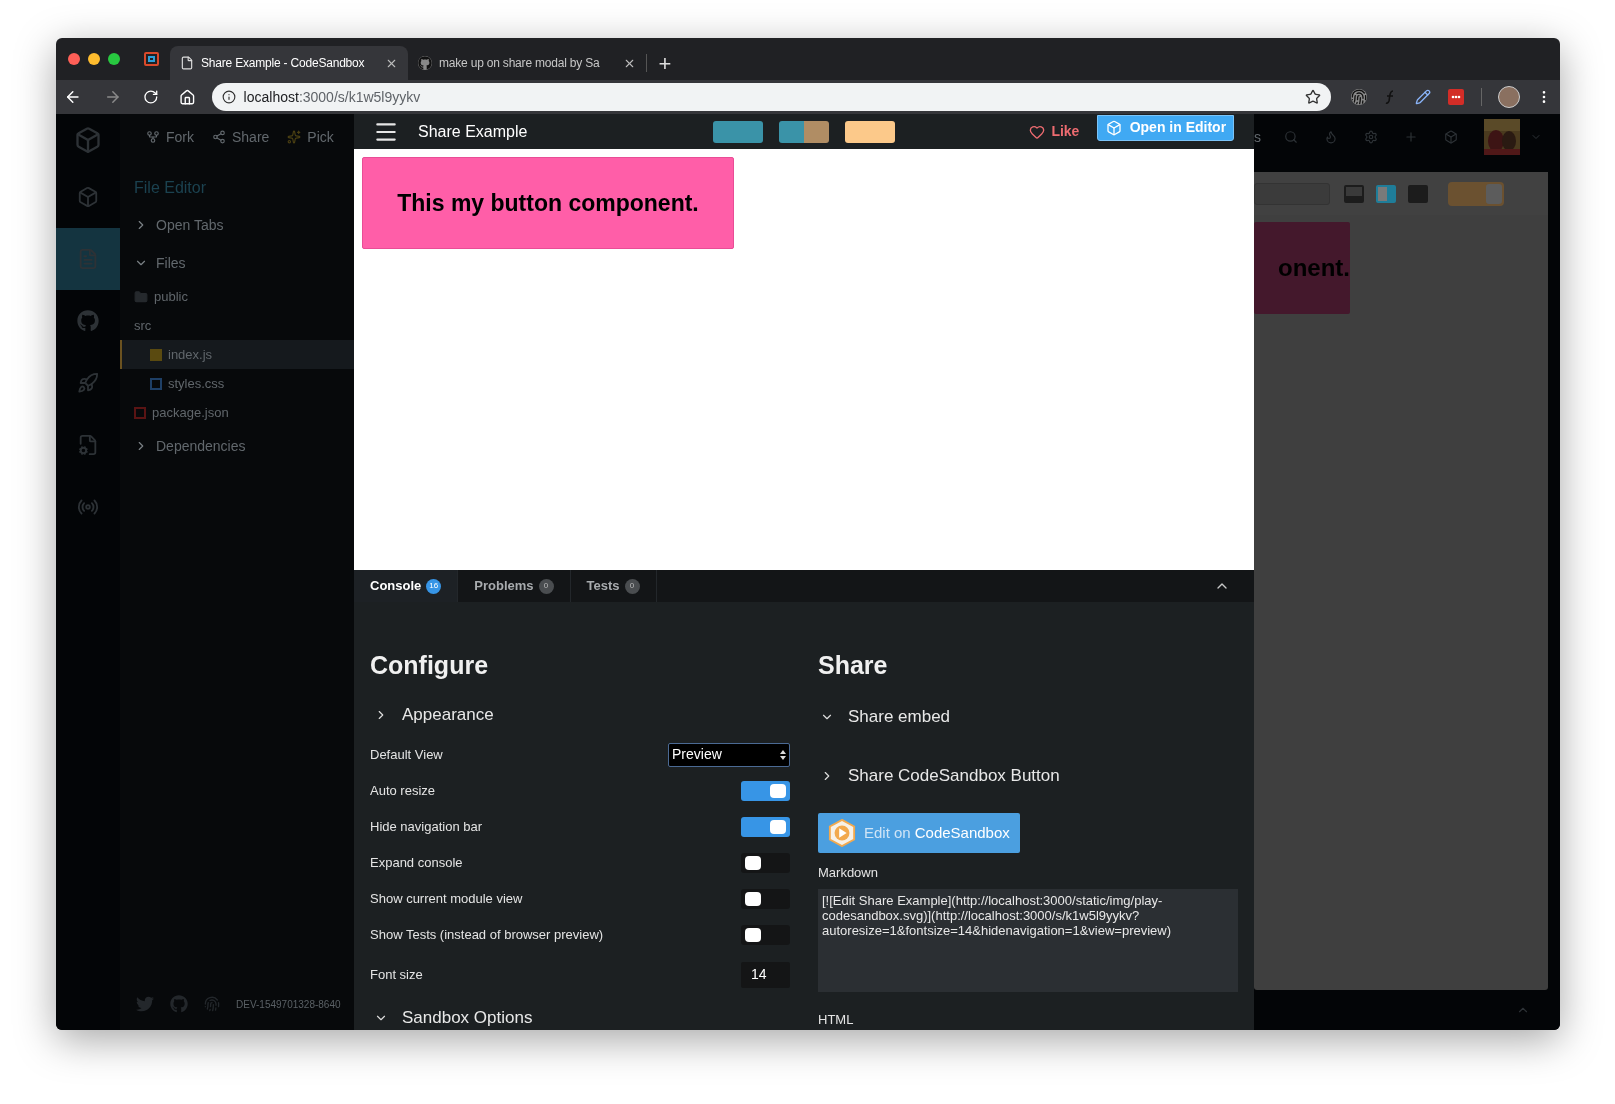 The width and height of the screenshot is (1615, 1104). I want to click on rocket-icon, so click(88, 383).